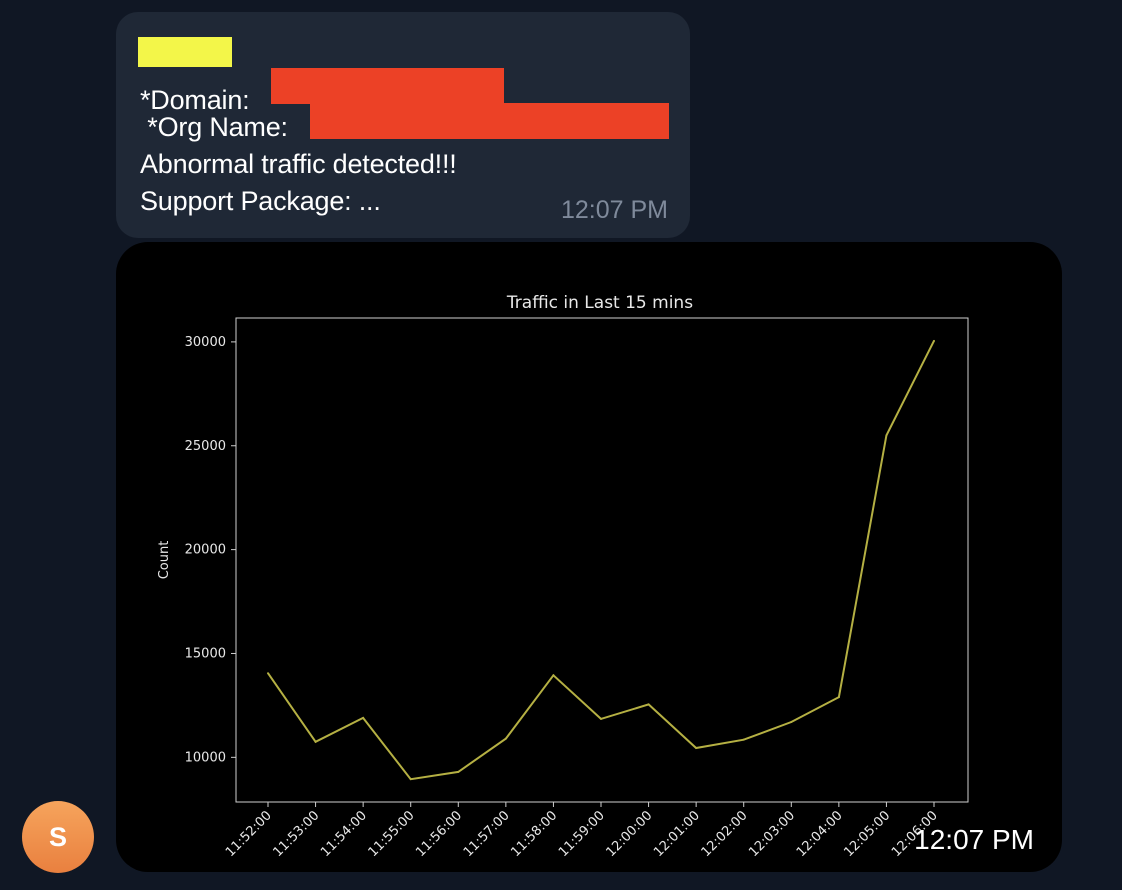 The height and width of the screenshot is (890, 1122). I want to click on message-timestamp: 12:07 PM, so click(614, 210).